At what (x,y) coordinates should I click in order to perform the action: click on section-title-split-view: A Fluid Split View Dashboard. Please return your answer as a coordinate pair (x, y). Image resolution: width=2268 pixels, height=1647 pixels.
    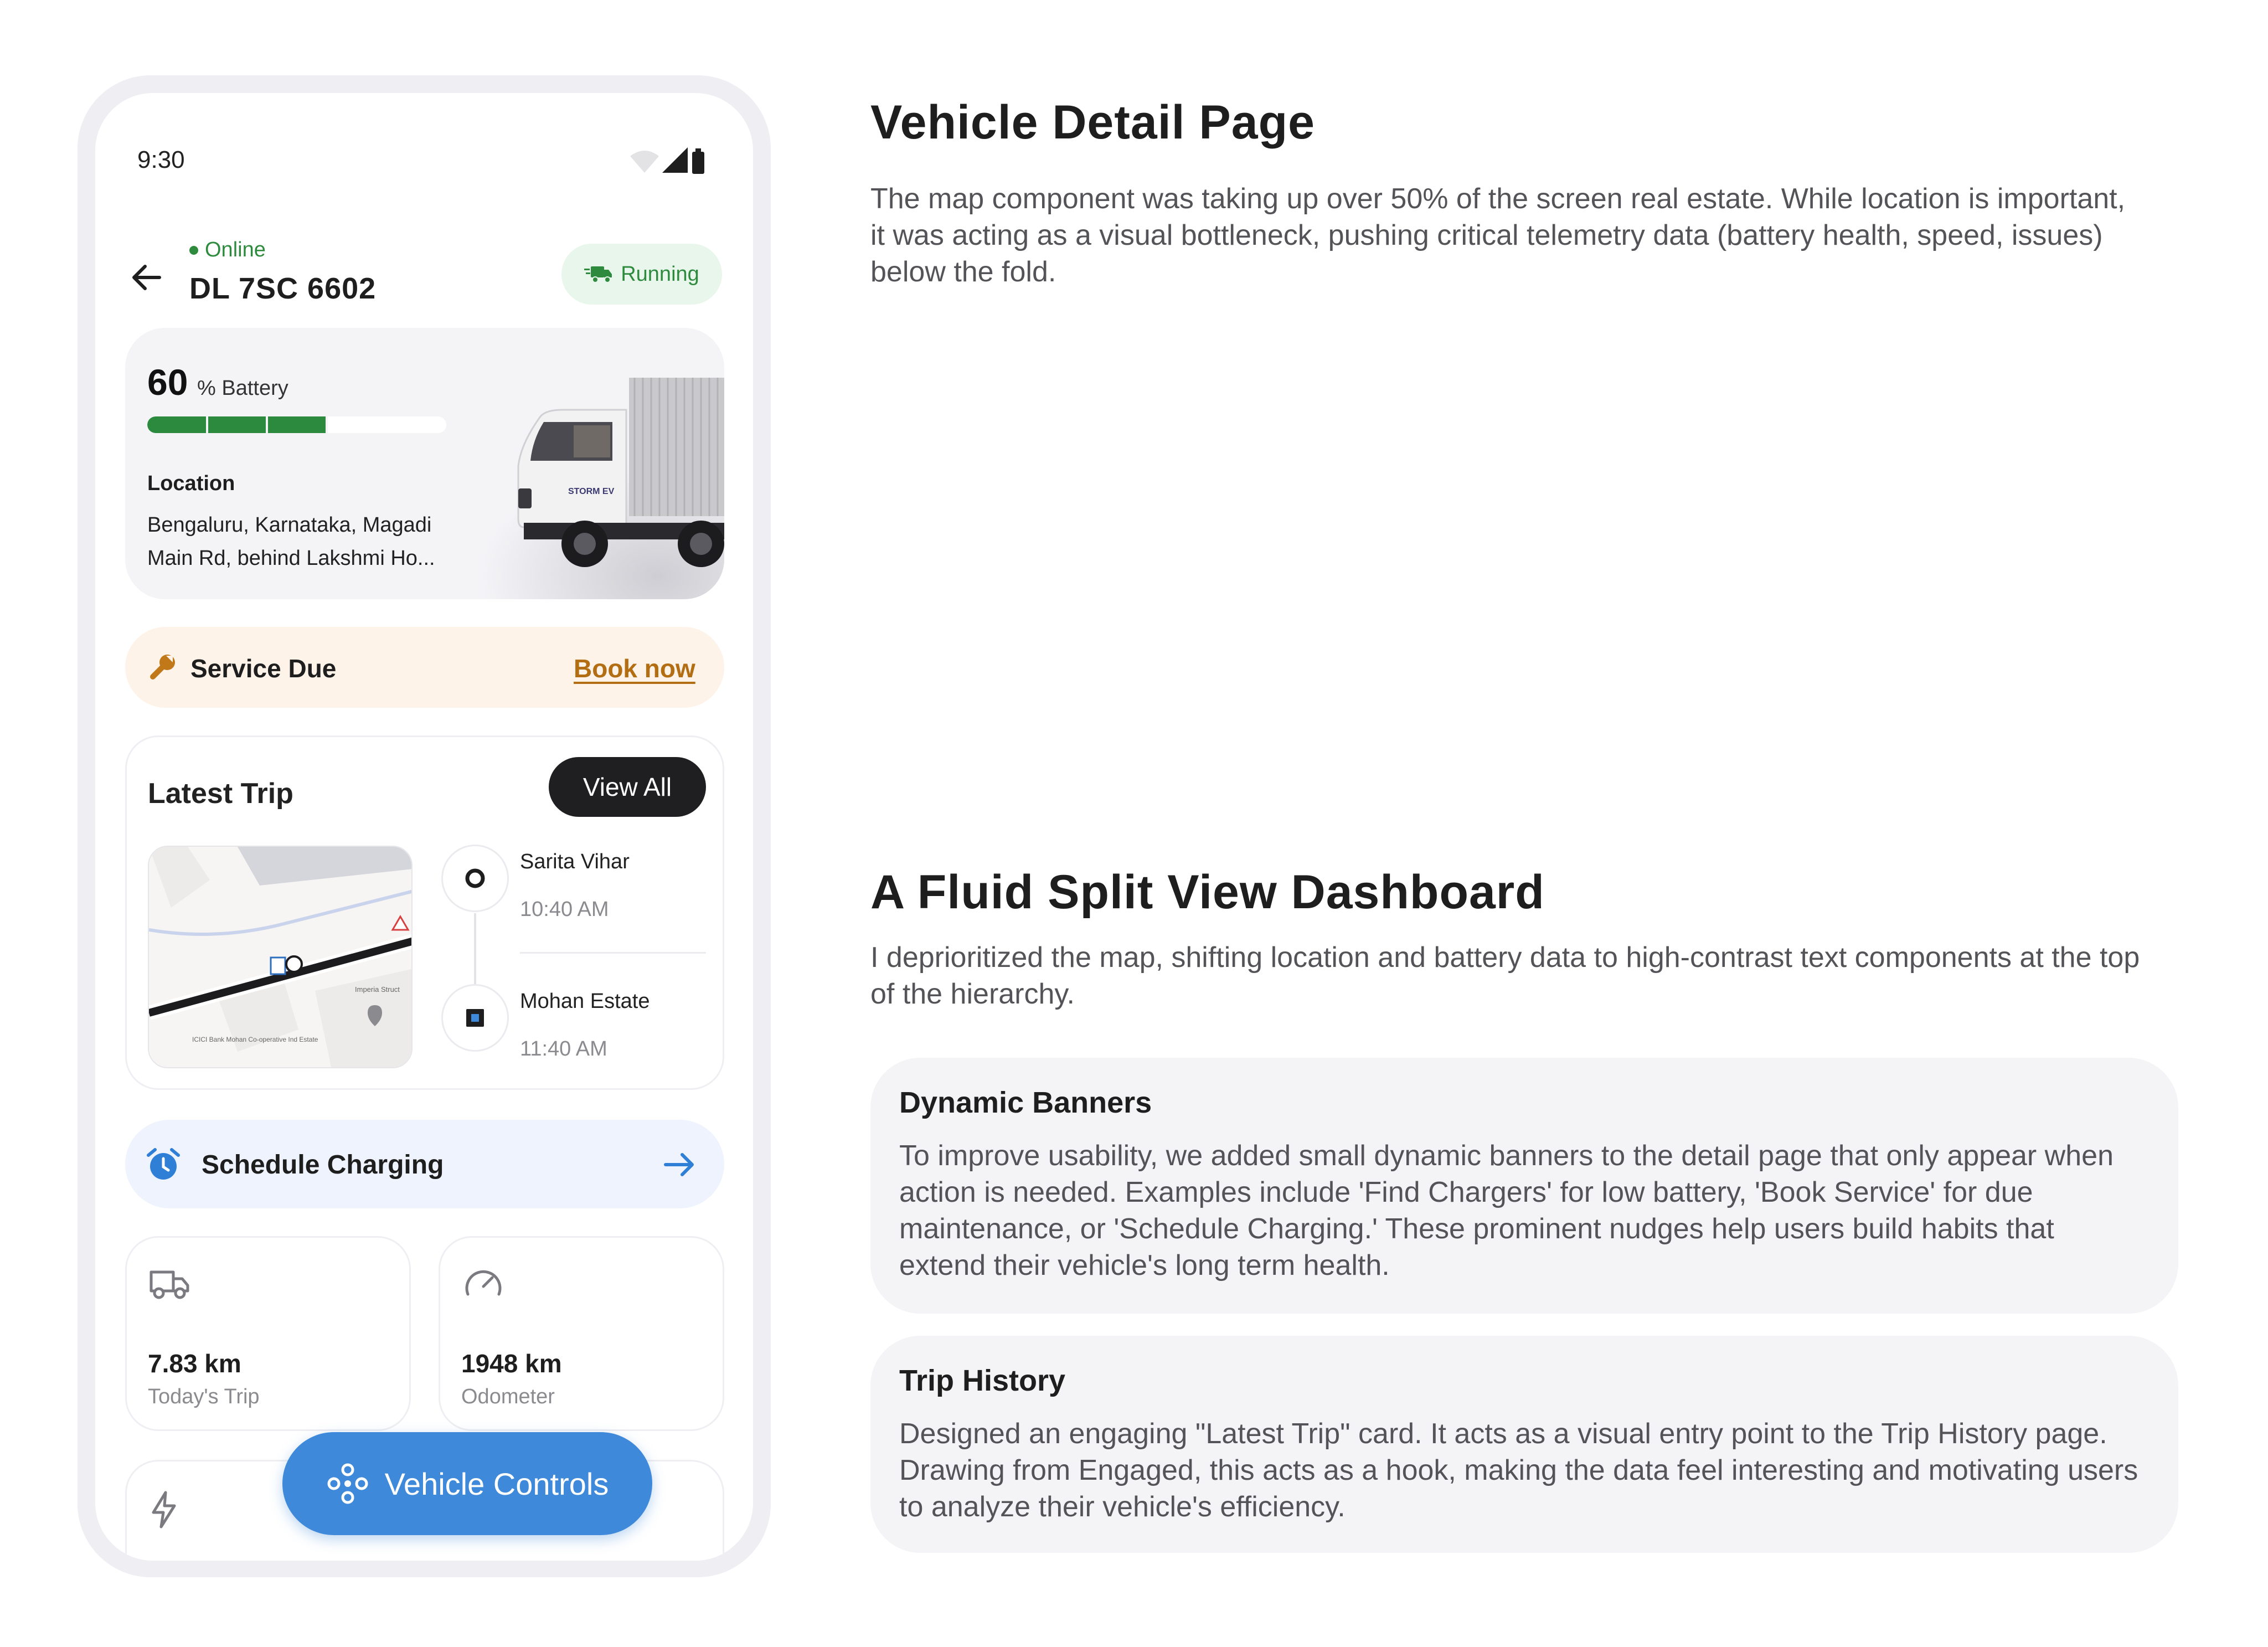
    Looking at the image, I should click on (1207, 892).